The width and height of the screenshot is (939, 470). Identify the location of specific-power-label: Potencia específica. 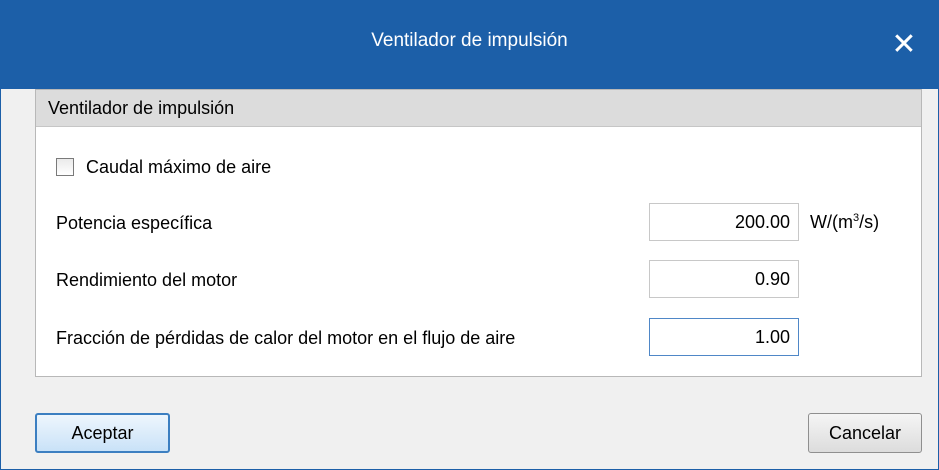
(134, 223).